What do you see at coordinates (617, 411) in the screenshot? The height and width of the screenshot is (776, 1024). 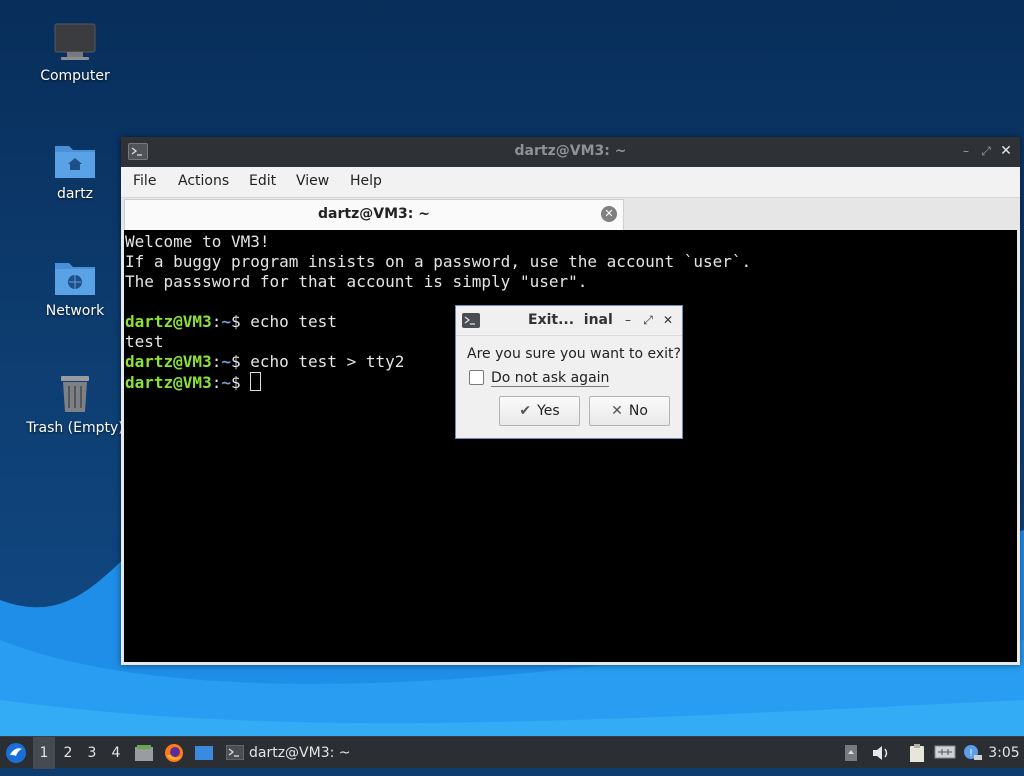 I see `x-icon: ✕` at bounding box center [617, 411].